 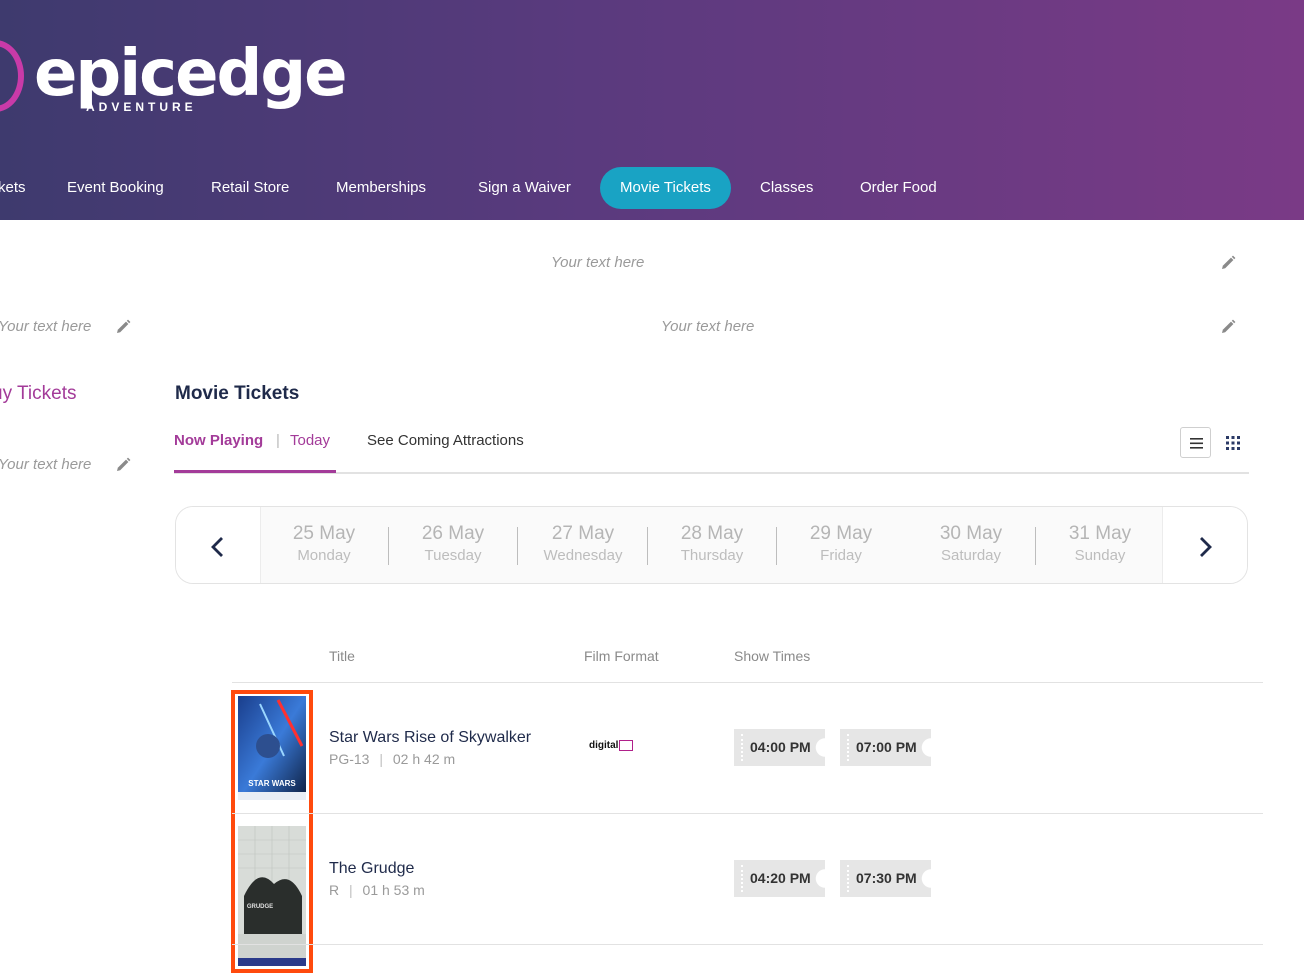 I want to click on date-day: 28 May, so click(x=712, y=533).